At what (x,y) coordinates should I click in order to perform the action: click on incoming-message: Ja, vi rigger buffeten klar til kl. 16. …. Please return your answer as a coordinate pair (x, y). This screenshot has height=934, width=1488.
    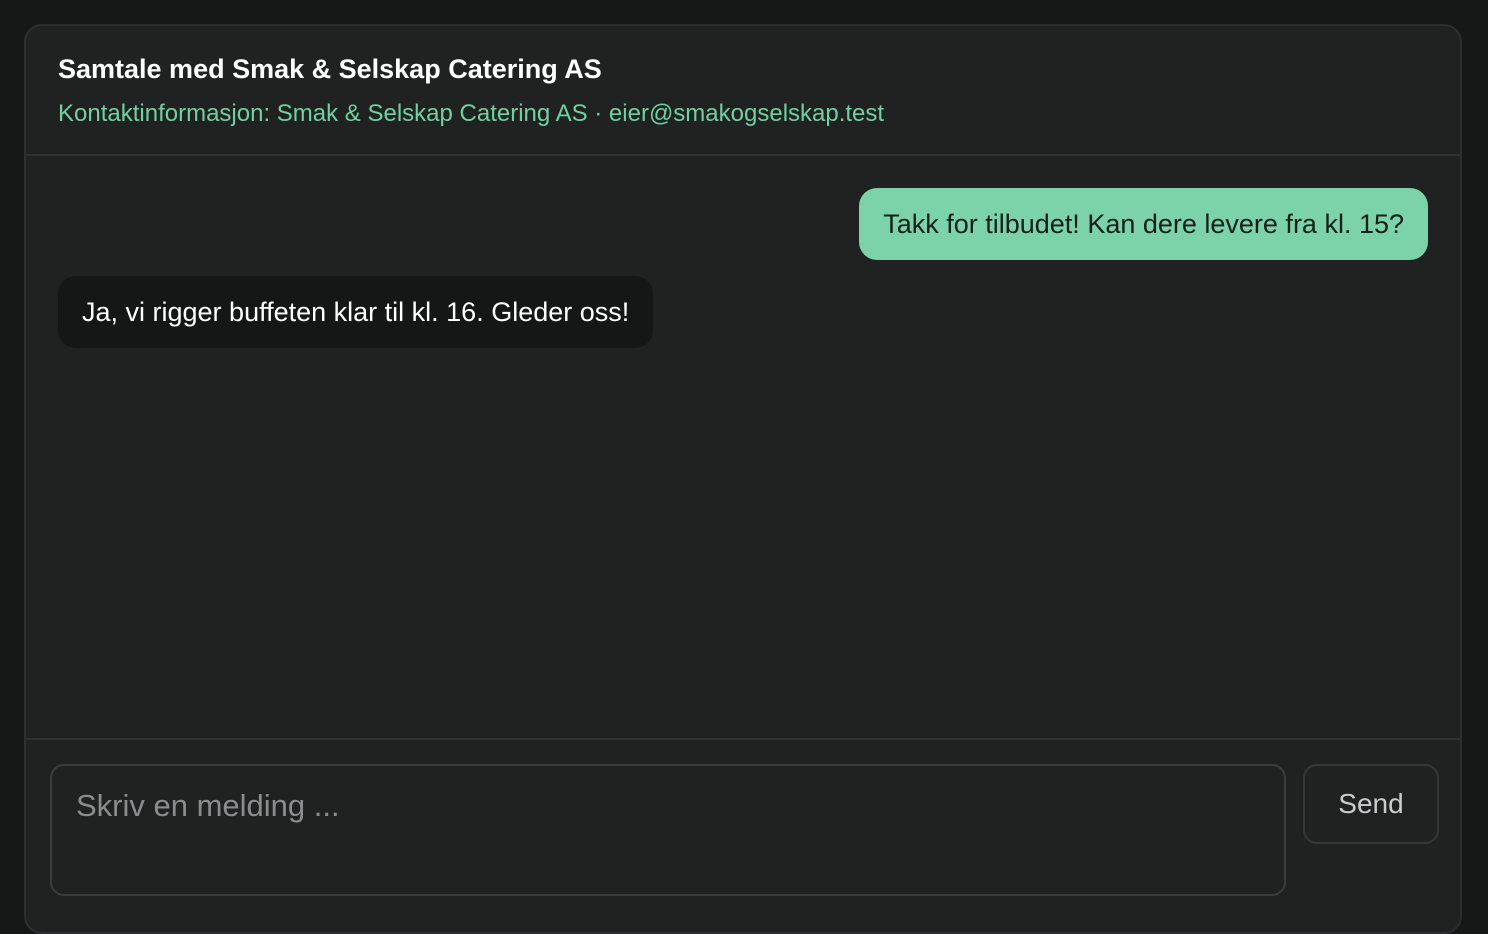
    Looking at the image, I should click on (356, 312).